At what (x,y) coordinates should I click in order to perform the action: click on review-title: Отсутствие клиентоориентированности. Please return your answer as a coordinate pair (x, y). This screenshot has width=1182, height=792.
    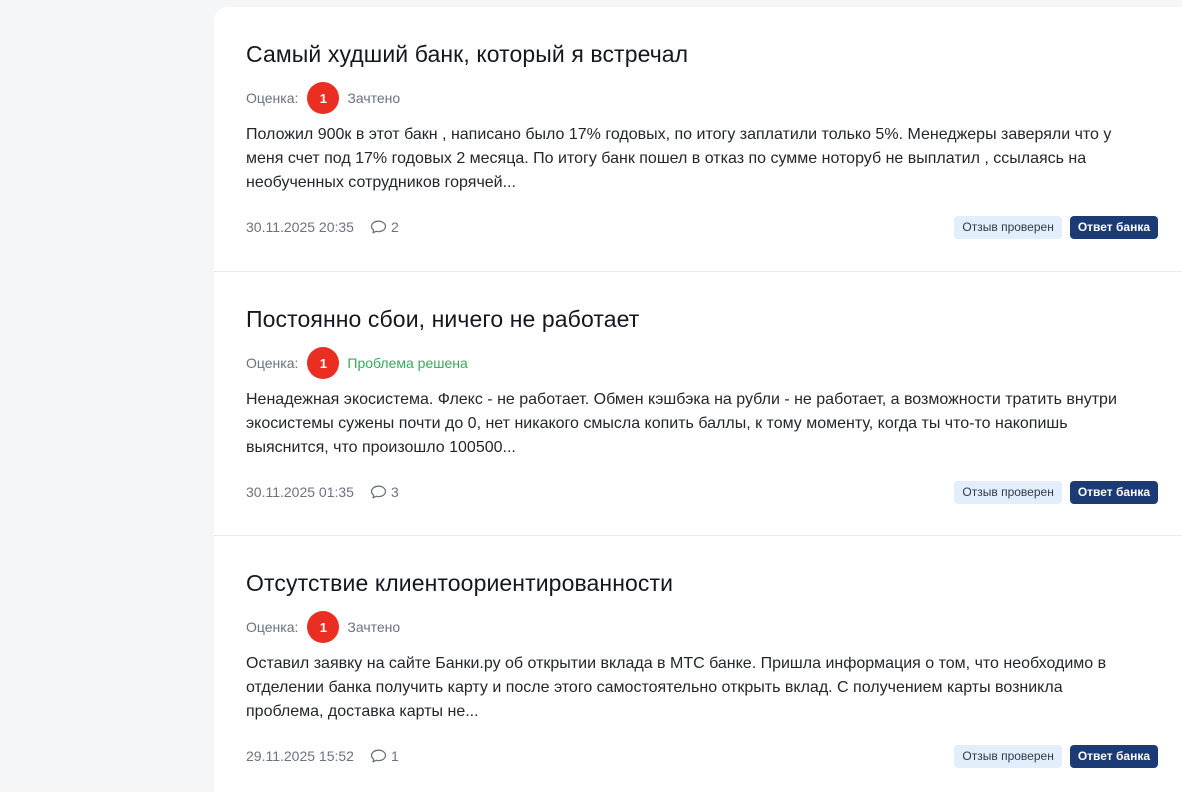
    Looking at the image, I should click on (702, 583).